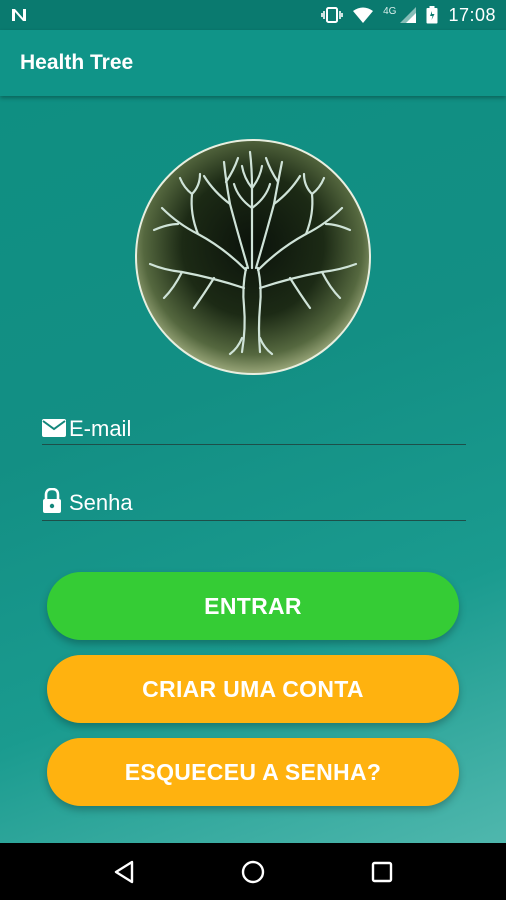 The width and height of the screenshot is (506, 900). Describe the element at coordinates (124, 872) in the screenshot. I see `back-icon` at that location.